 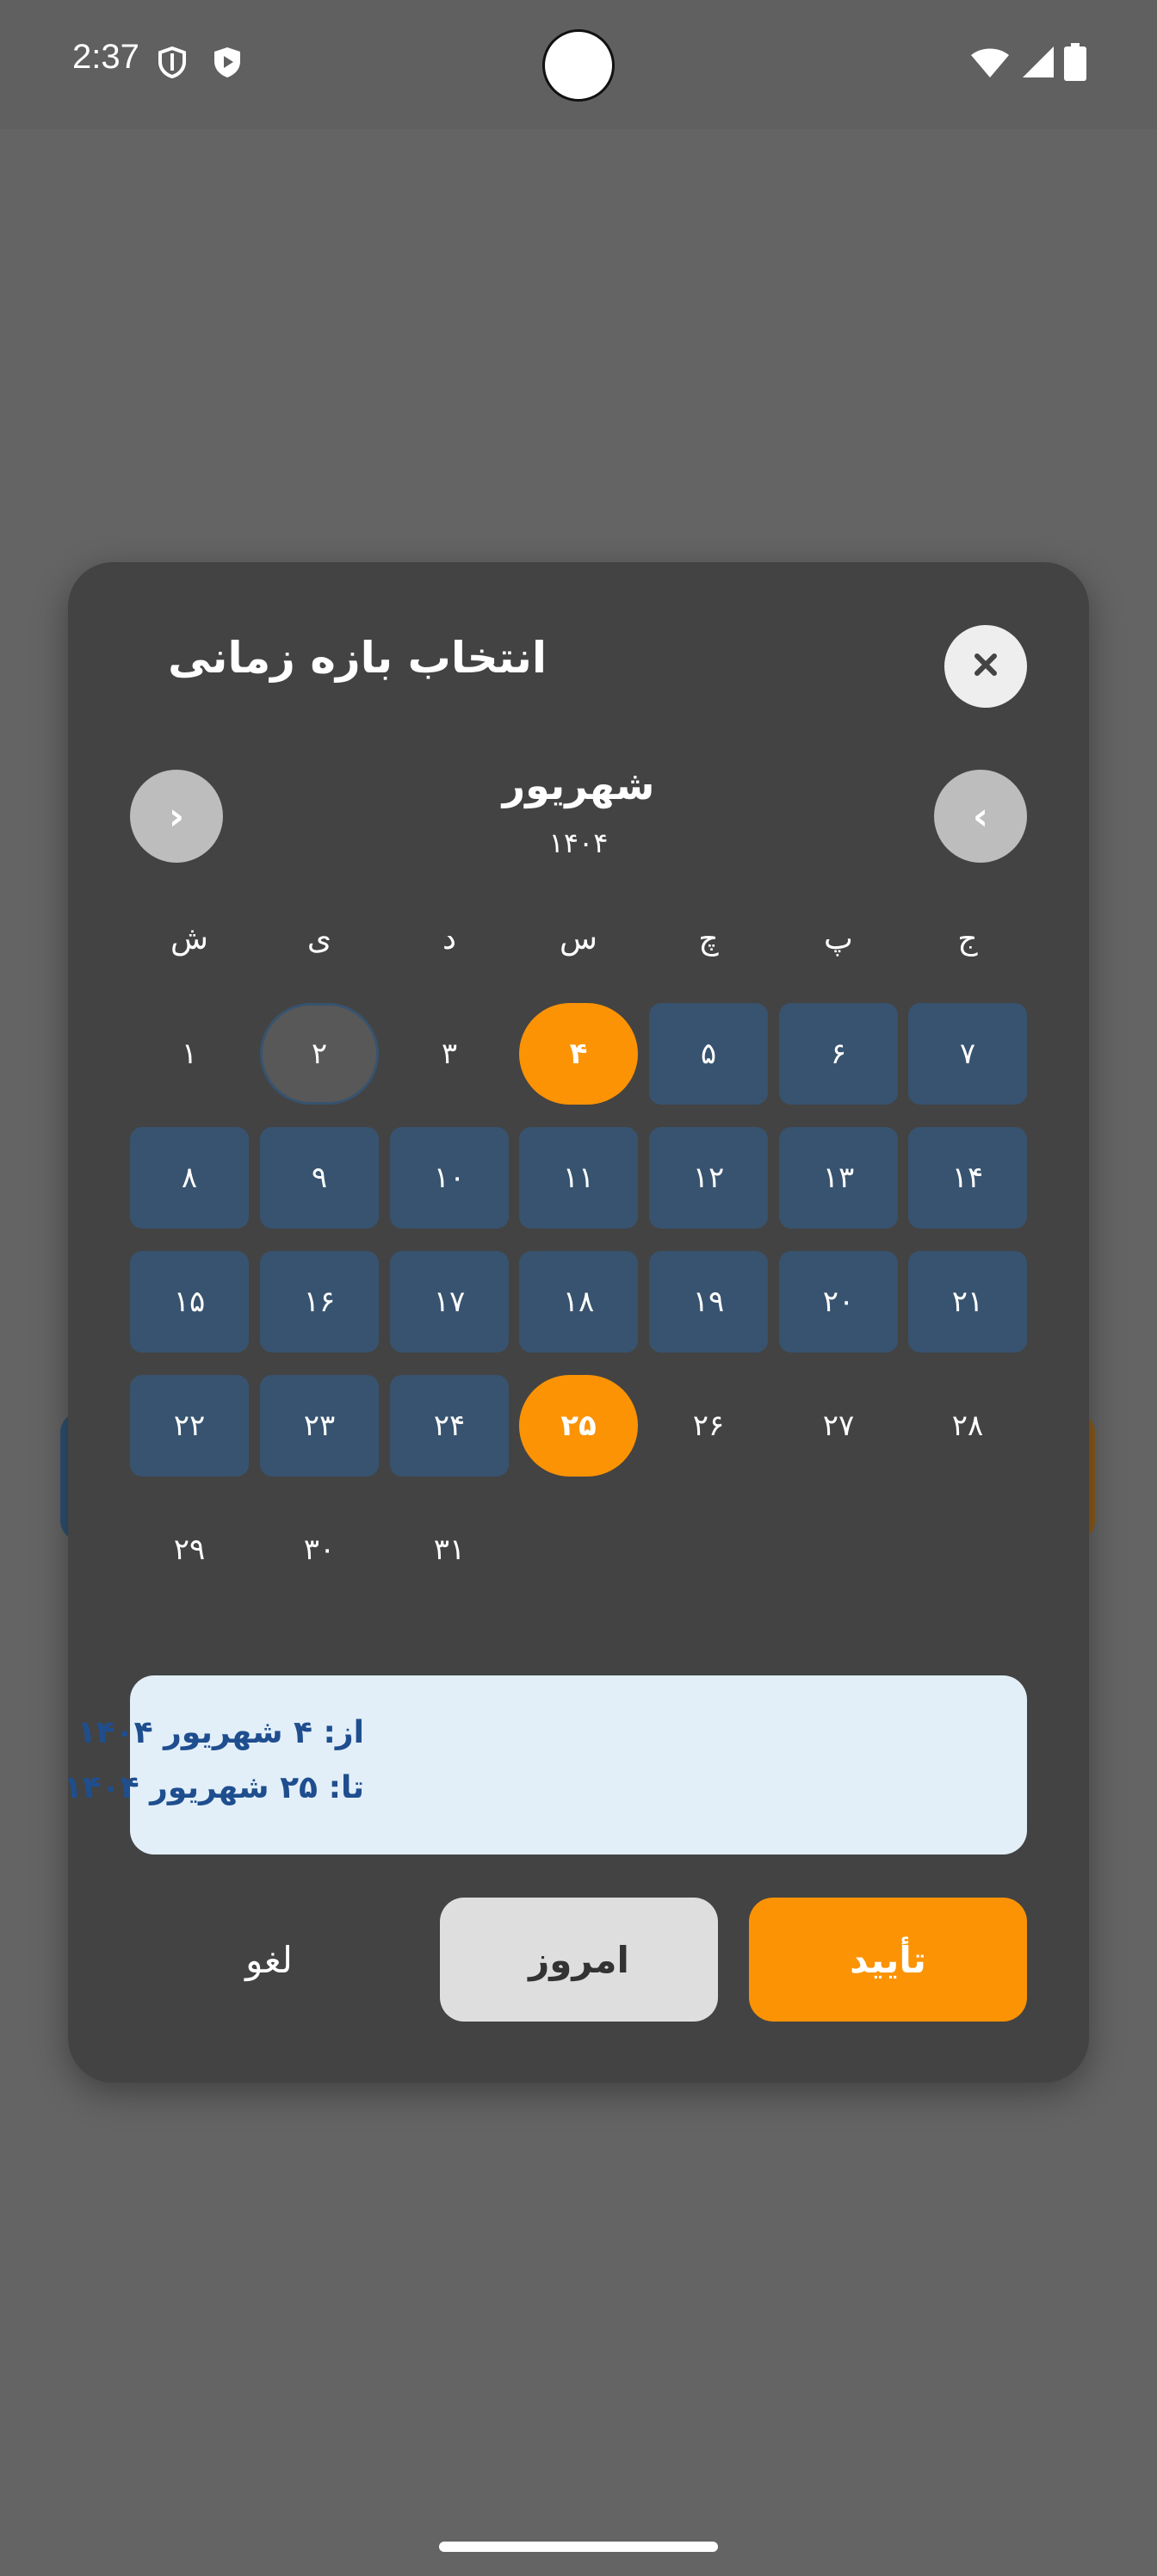 I want to click on signal-icon, so click(x=1038, y=62).